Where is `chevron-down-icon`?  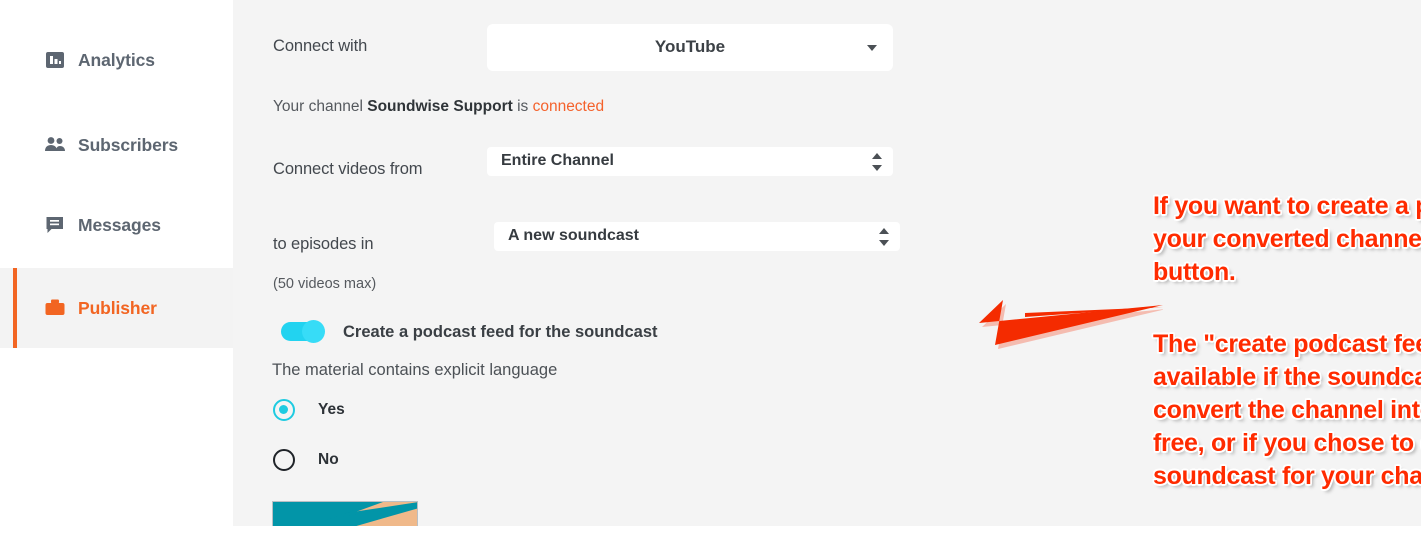
chevron-down-icon is located at coordinates (872, 48).